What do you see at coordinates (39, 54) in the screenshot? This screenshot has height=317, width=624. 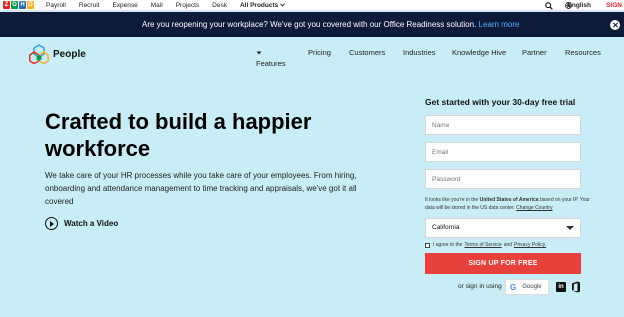 I see `people-logo-icon` at bounding box center [39, 54].